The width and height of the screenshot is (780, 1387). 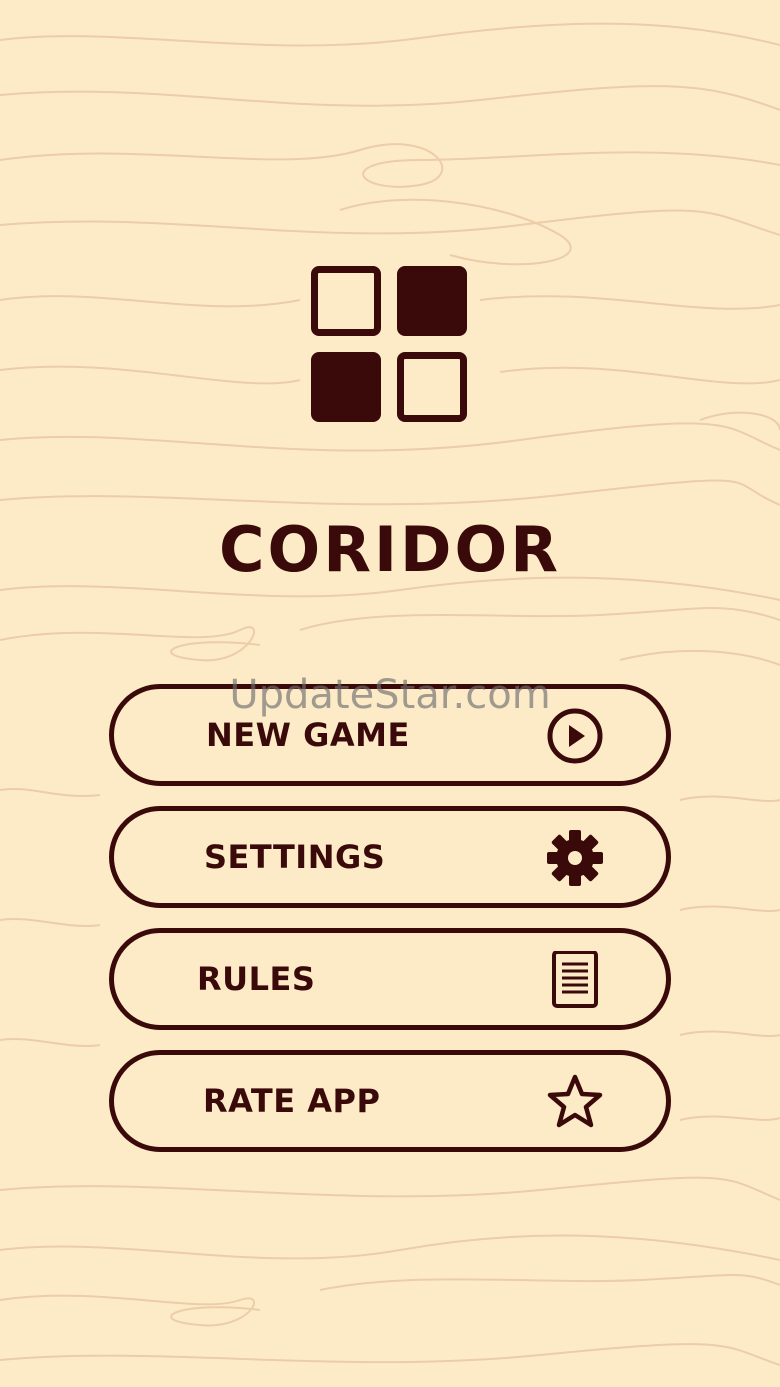 I want to click on settings-label: SETTINGS, so click(x=295, y=857).